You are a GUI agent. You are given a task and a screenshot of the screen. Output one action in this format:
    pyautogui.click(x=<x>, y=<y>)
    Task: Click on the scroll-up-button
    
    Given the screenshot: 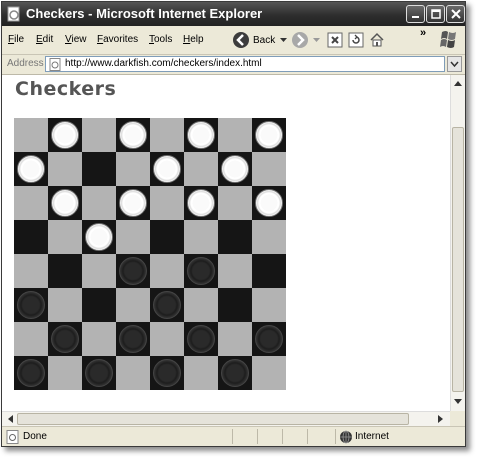 What is the action you would take?
    pyautogui.click(x=458, y=83)
    